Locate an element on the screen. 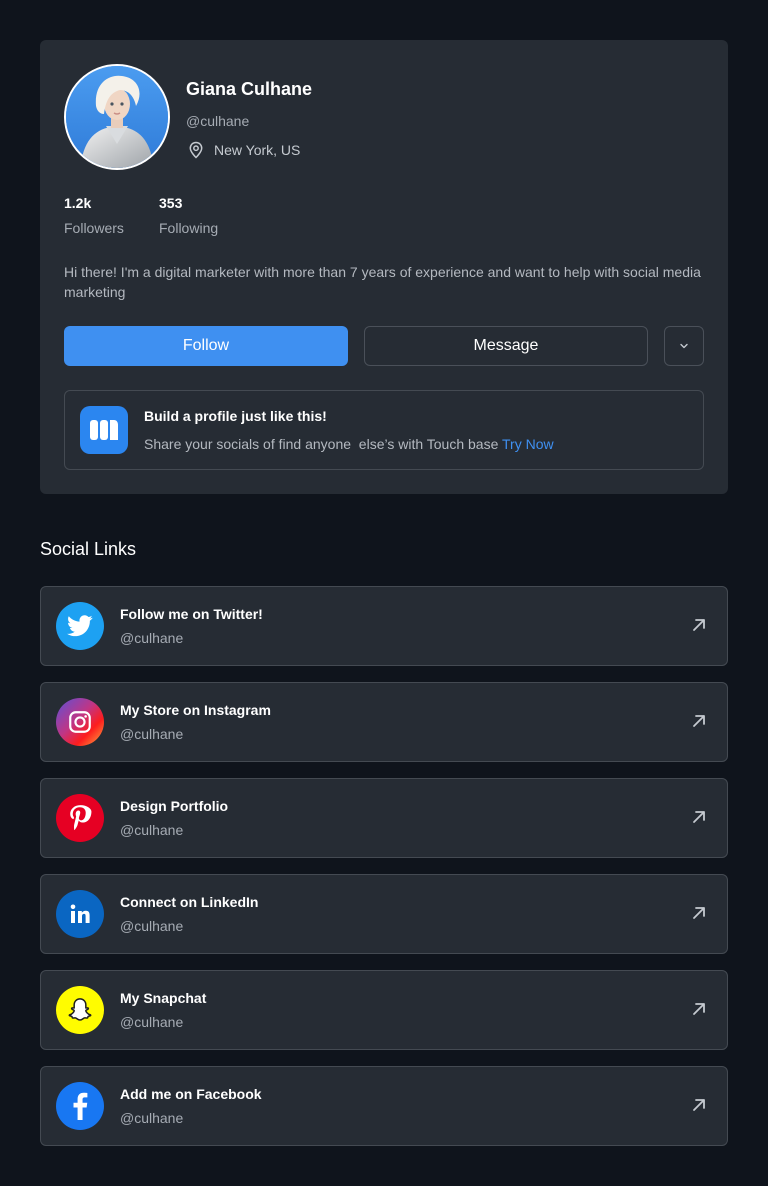  profile-name: Giana Culhane is located at coordinates (249, 89).